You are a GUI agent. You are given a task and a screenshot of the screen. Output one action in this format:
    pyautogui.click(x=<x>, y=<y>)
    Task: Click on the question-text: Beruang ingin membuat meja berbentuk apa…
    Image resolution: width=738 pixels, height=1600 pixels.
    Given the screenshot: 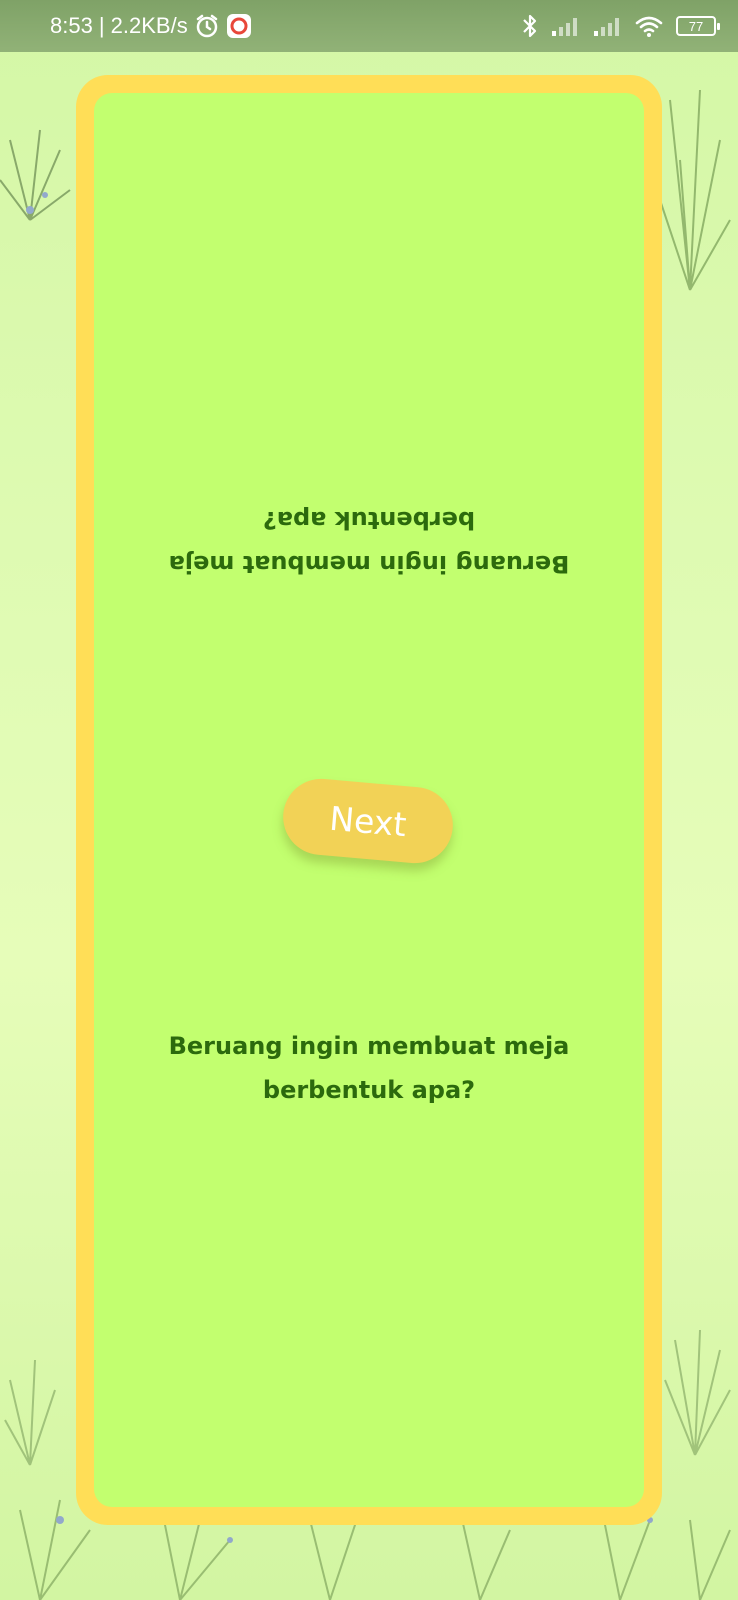 What is the action you would take?
    pyautogui.click(x=369, y=1068)
    